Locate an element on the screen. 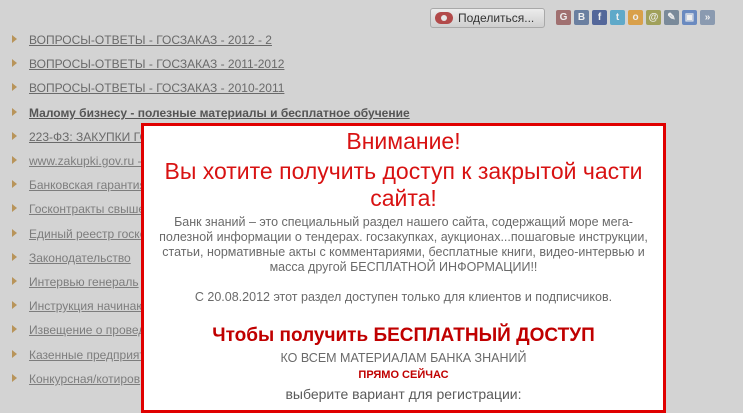 Image resolution: width=743 pixels, height=413 pixels. link-text: Интервью генераль is located at coordinates (84, 282).